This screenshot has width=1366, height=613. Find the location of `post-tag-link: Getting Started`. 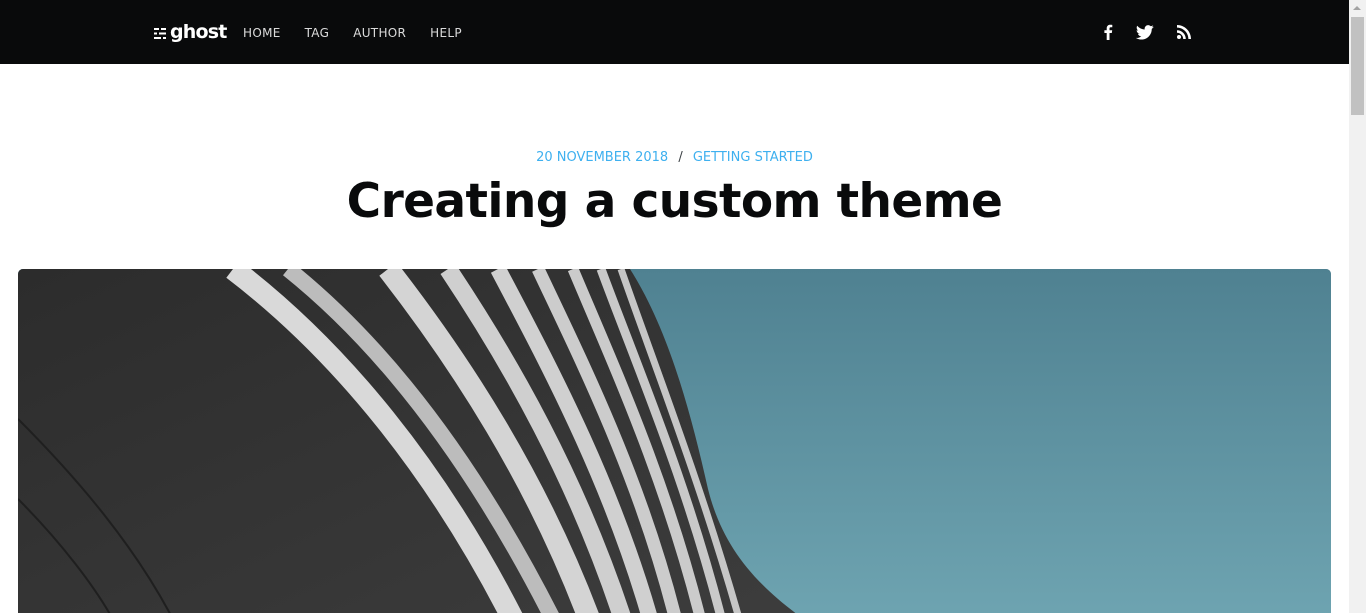

post-tag-link: Getting Started is located at coordinates (753, 157).